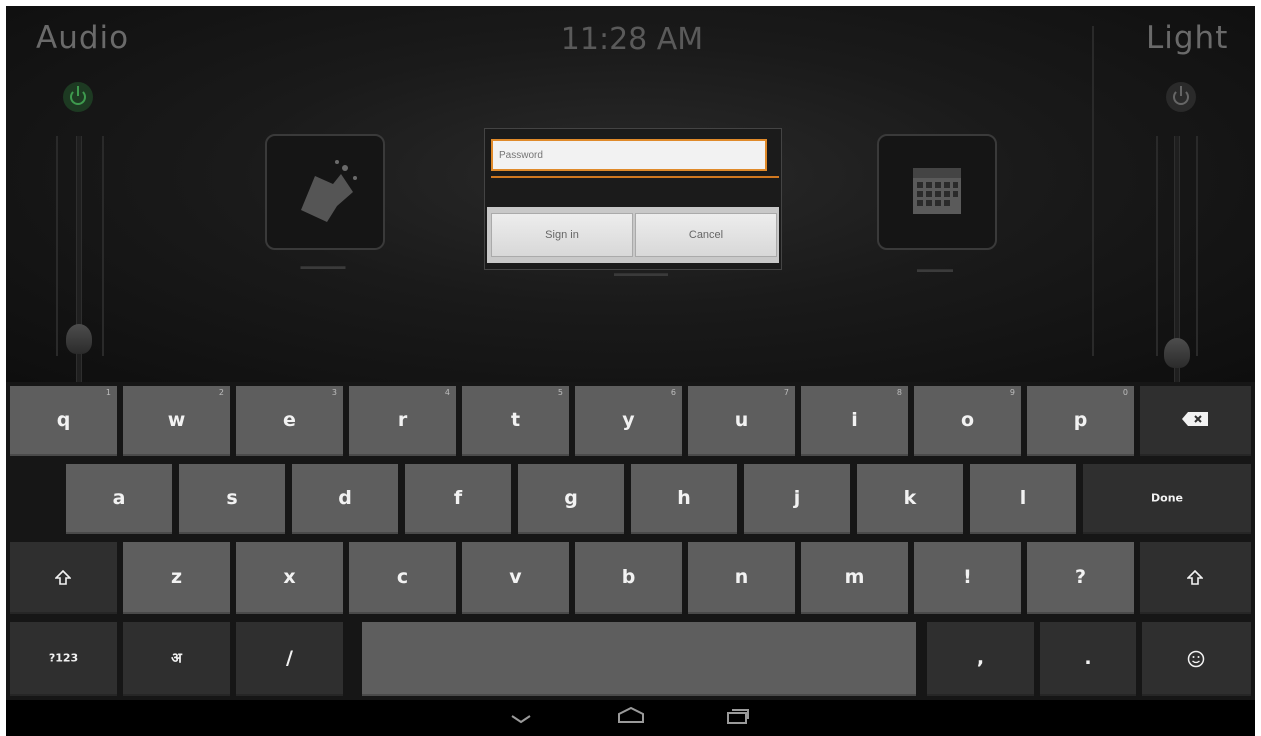 This screenshot has height=736, width=1261. I want to click on key-l: l, so click(1023, 499).